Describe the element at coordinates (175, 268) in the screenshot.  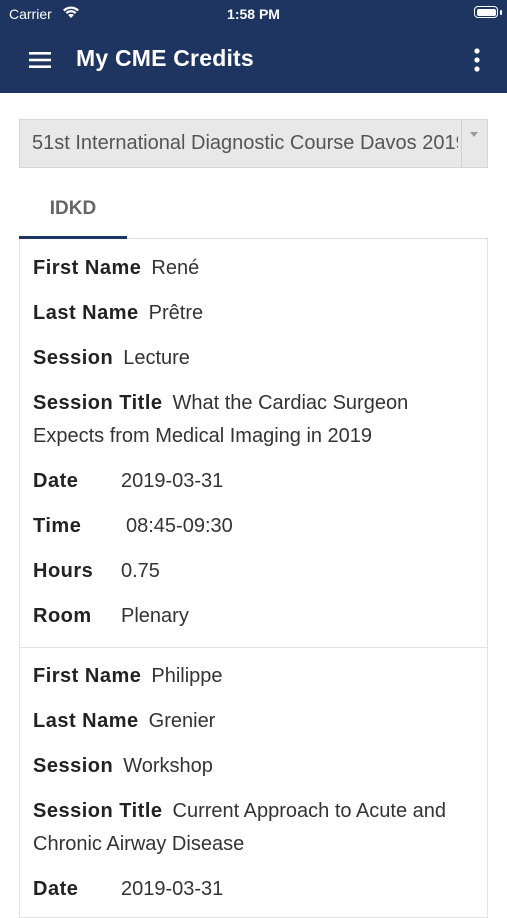
I see `first-name-value: René` at that location.